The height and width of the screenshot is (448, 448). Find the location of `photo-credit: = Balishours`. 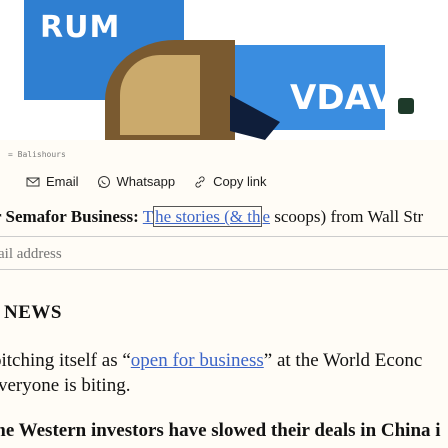

photo-credit: = Balishours is located at coordinates (37, 154).